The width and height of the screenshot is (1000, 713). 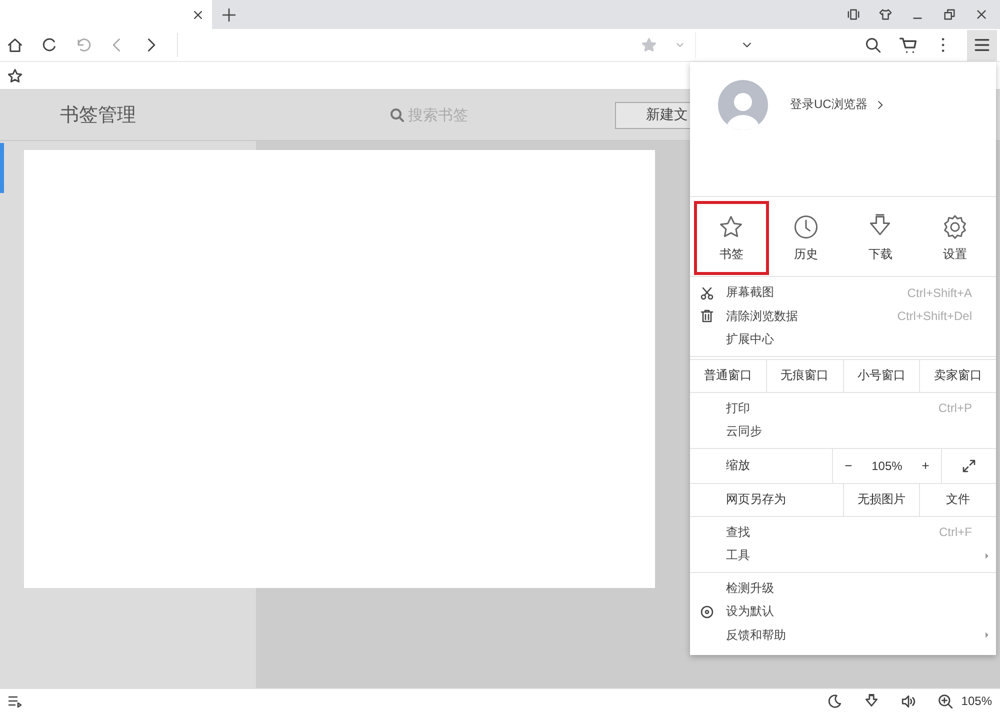 What do you see at coordinates (946, 701) in the screenshot?
I see `zoom-in-icon` at bounding box center [946, 701].